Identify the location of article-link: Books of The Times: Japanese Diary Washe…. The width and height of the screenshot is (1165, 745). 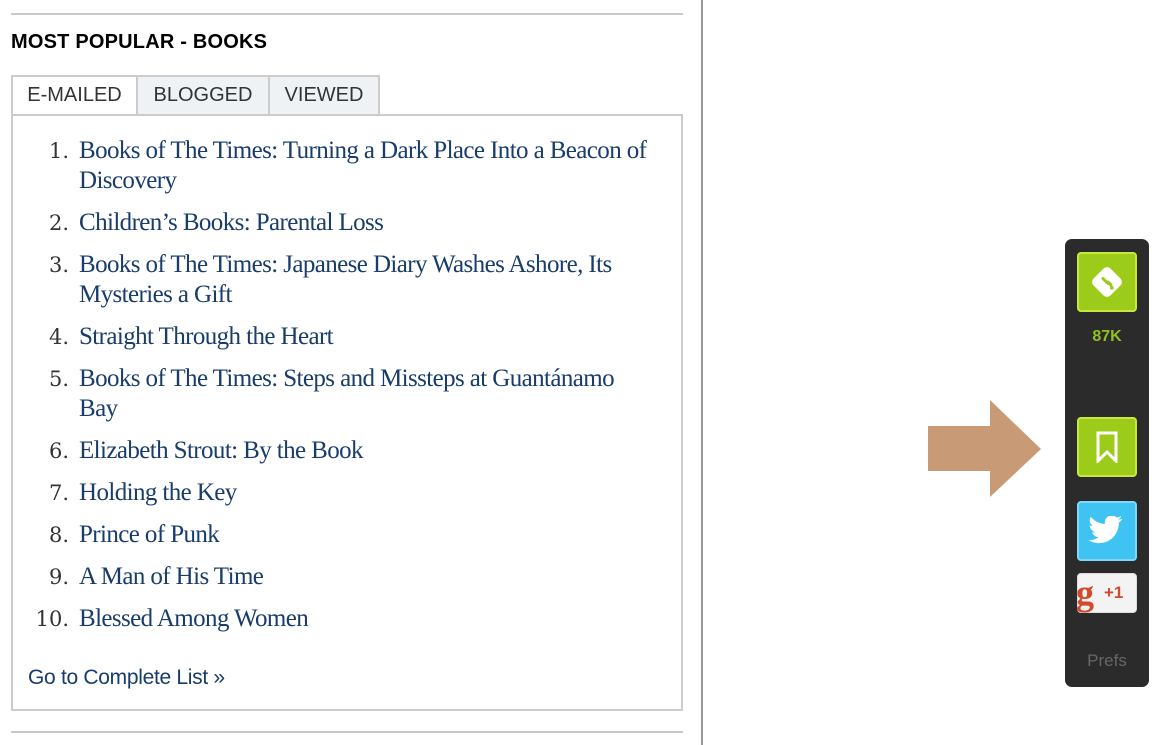
(366, 280).